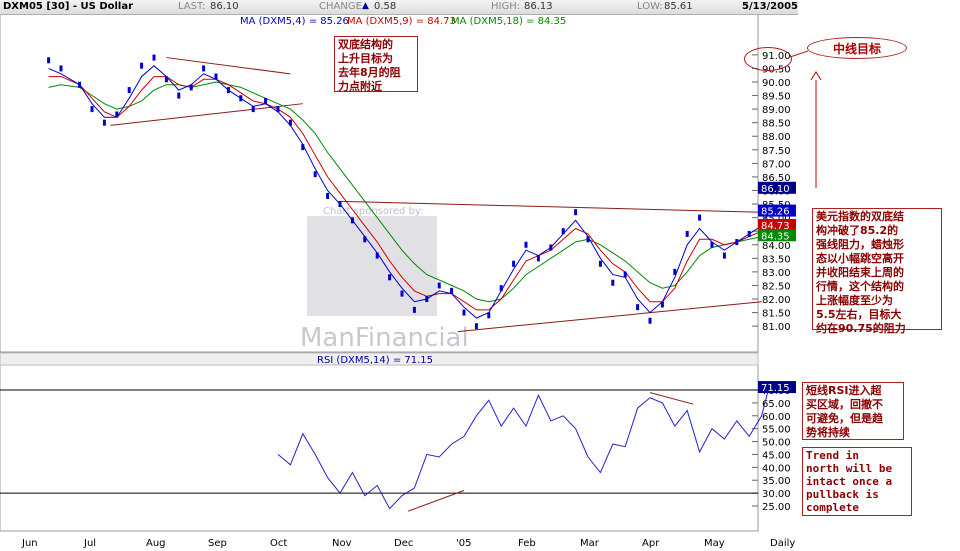 The image size is (960, 551). Describe the element at coordinates (192, 6) in the screenshot. I see `last-label: LAST:` at that location.